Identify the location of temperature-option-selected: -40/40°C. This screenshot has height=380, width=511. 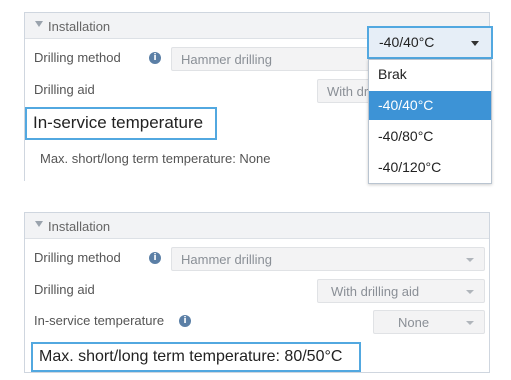
(430, 105).